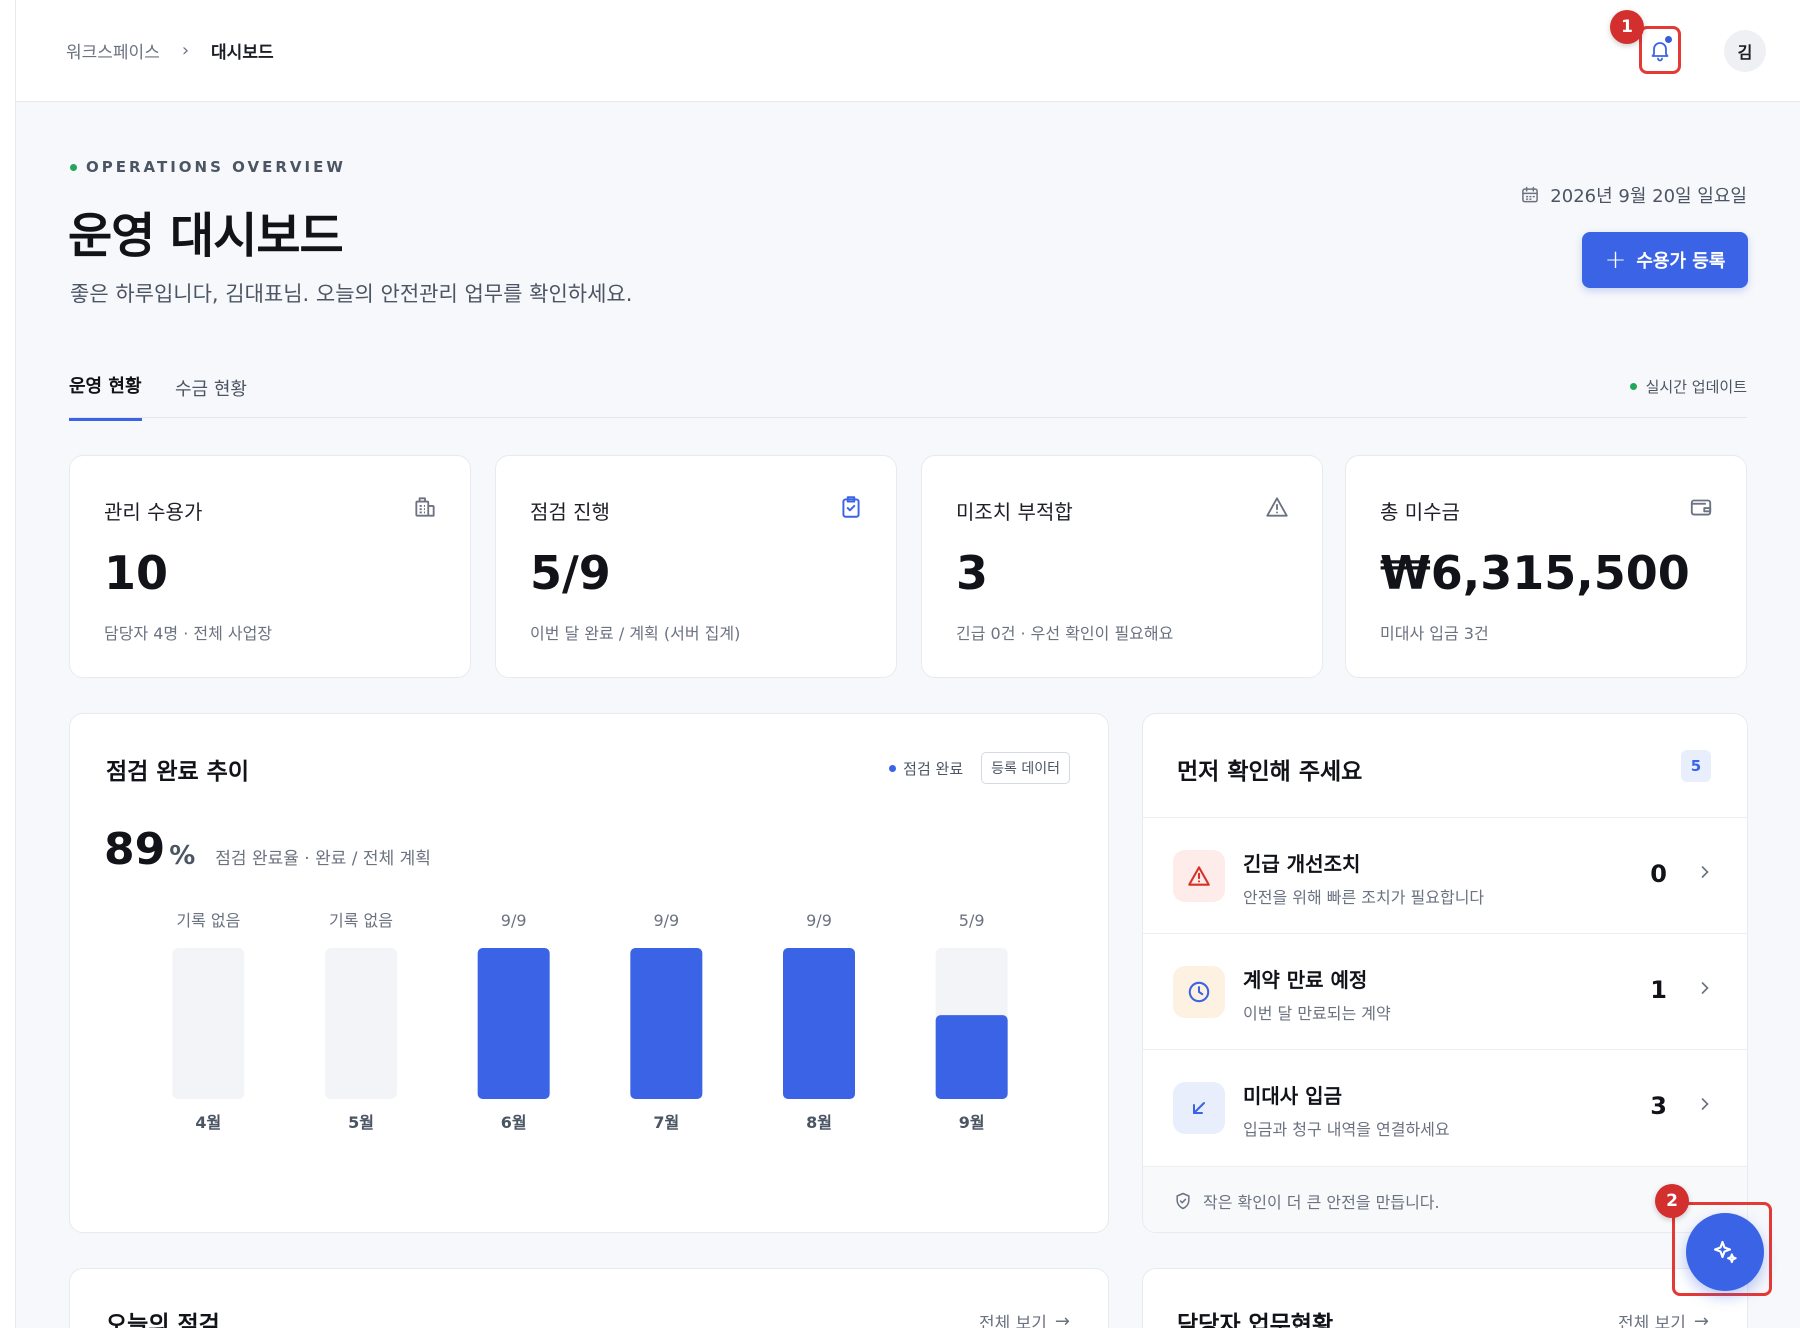 The image size is (1800, 1328). Describe the element at coordinates (1530, 194) in the screenshot. I see `calendar-icon` at that location.